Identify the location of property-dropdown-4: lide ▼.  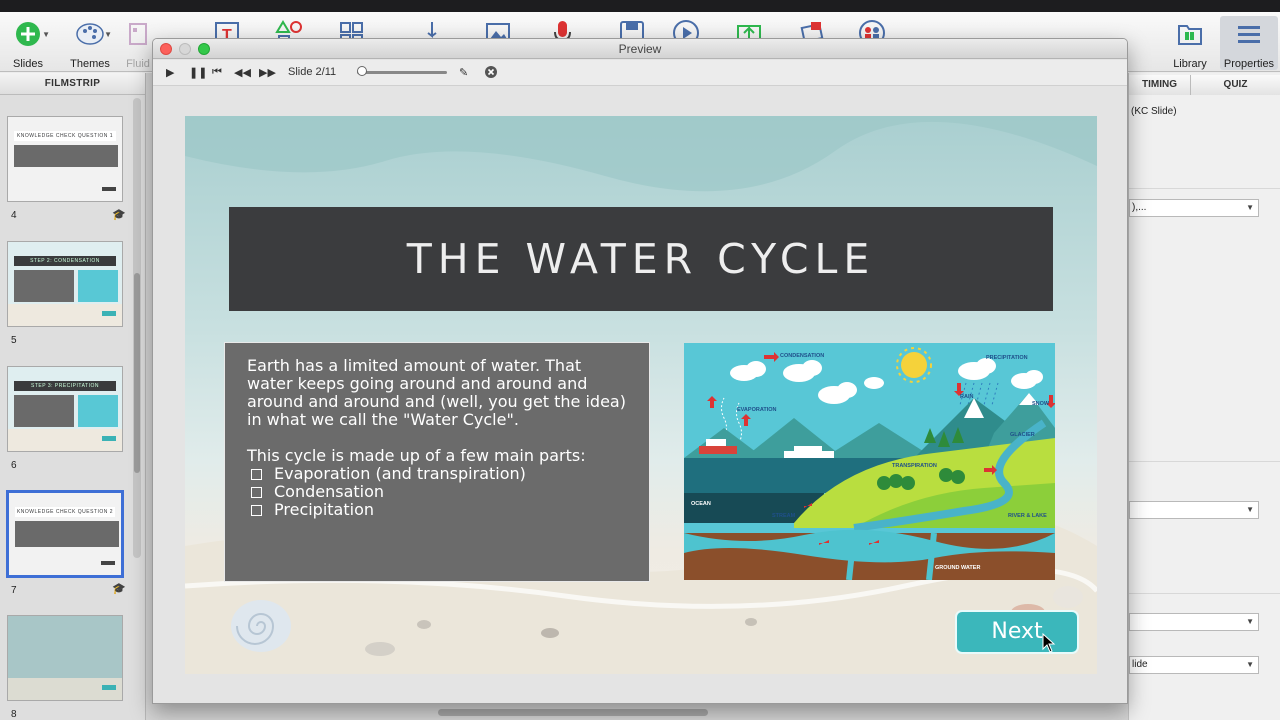
(1194, 665).